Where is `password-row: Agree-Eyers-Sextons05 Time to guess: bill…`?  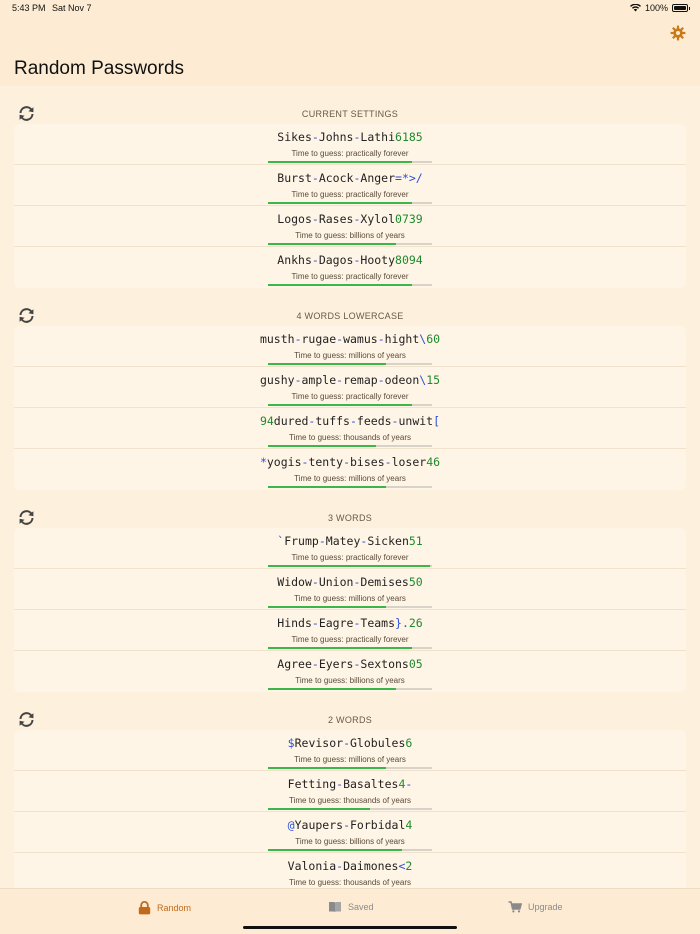 password-row: Agree-Eyers-Sextons05 Time to guess: bill… is located at coordinates (350, 671).